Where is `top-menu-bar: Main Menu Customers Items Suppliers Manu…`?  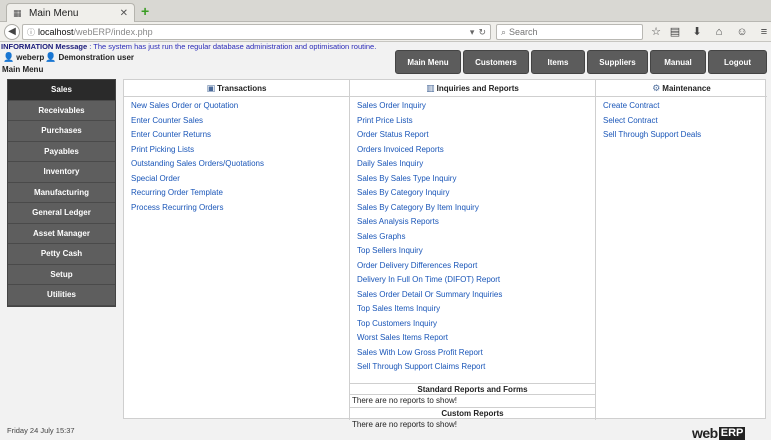 top-menu-bar: Main Menu Customers Items Suppliers Manu… is located at coordinates (581, 62).